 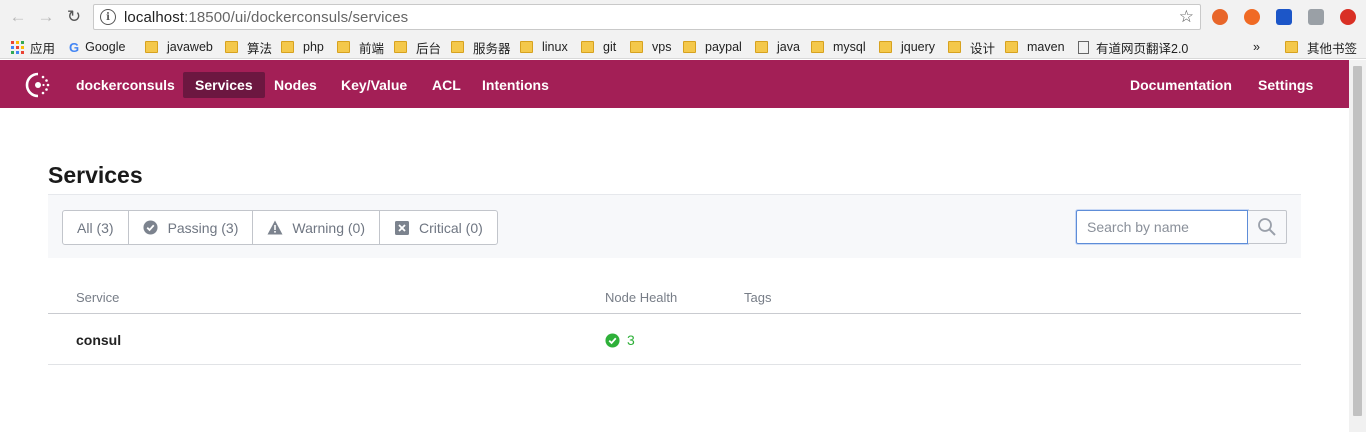 I want to click on apps-grid-icon, so click(x=17, y=47).